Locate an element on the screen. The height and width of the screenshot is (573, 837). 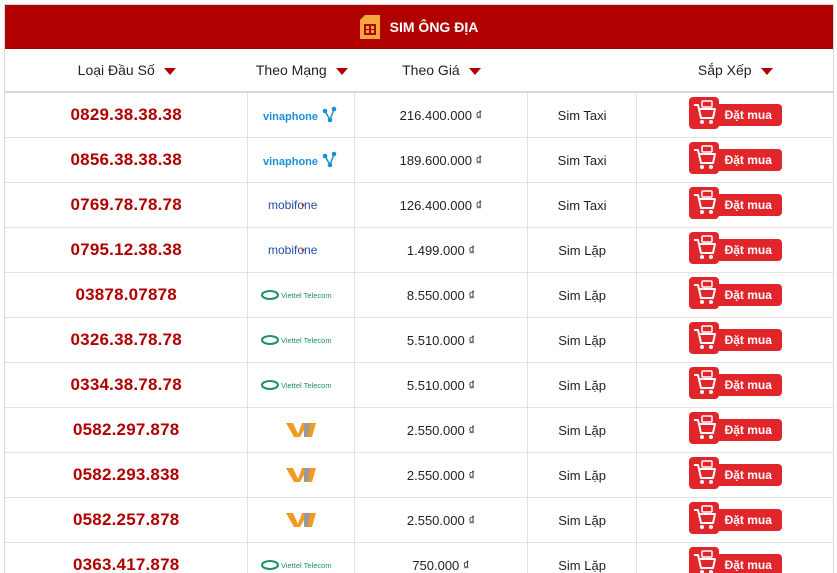
sim-price: 8.550.000 ₫ is located at coordinates (440, 295).